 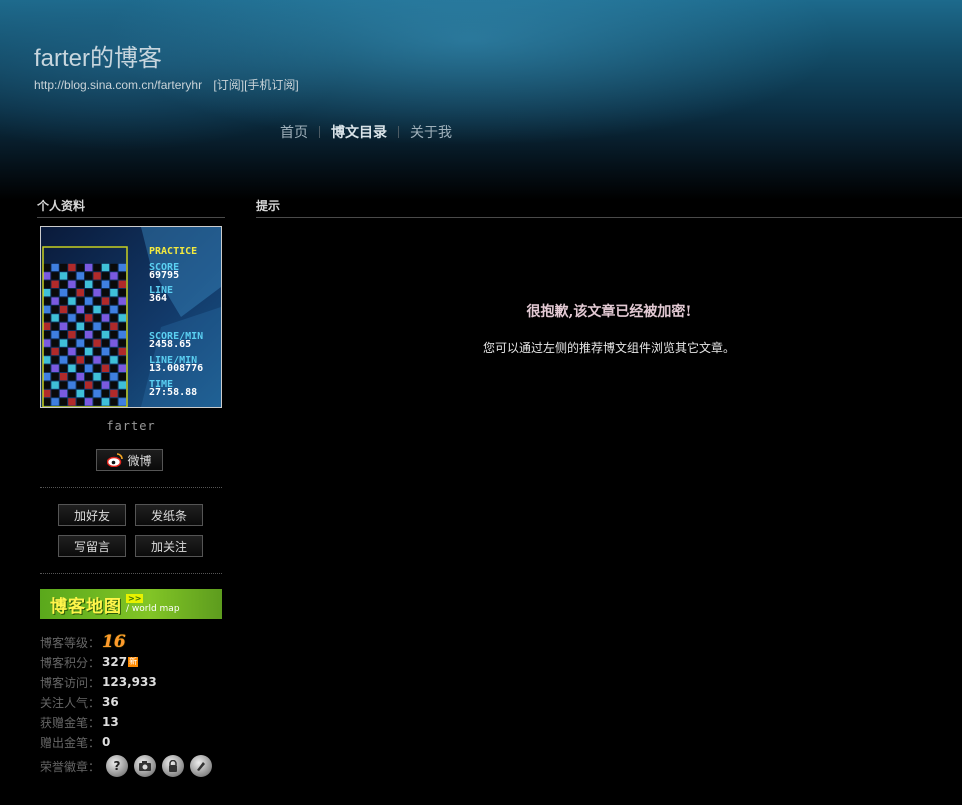 What do you see at coordinates (115, 460) in the screenshot?
I see `weibo-icon` at bounding box center [115, 460].